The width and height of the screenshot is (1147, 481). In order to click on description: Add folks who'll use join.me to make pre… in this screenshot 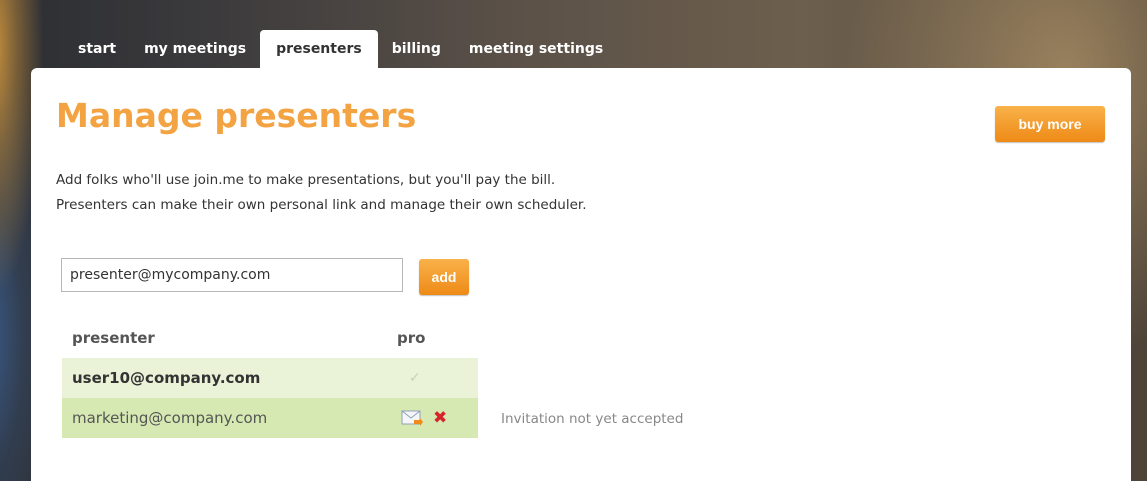, I will do `click(321, 193)`.